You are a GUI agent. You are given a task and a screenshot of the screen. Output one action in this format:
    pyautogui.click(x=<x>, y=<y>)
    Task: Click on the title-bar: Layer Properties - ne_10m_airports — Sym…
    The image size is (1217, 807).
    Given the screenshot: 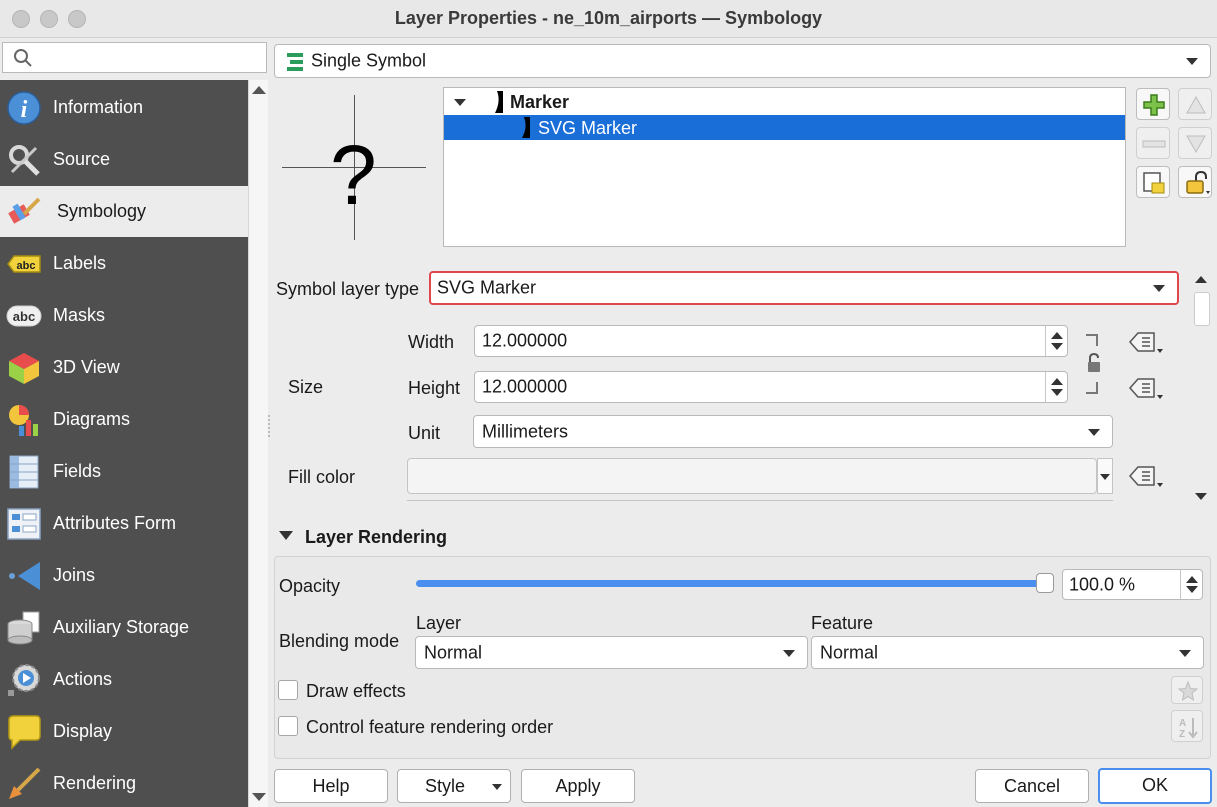 What is the action you would take?
    pyautogui.click(x=608, y=19)
    